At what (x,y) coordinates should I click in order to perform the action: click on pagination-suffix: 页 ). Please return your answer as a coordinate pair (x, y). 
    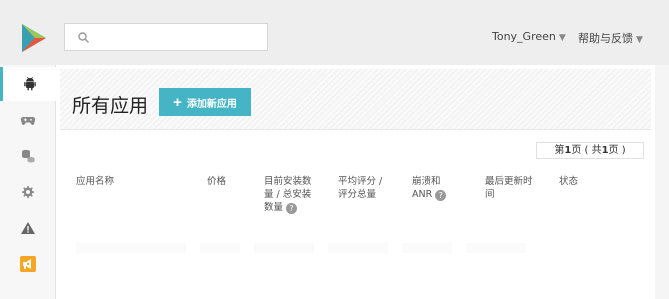
    Looking at the image, I should click on (617, 150).